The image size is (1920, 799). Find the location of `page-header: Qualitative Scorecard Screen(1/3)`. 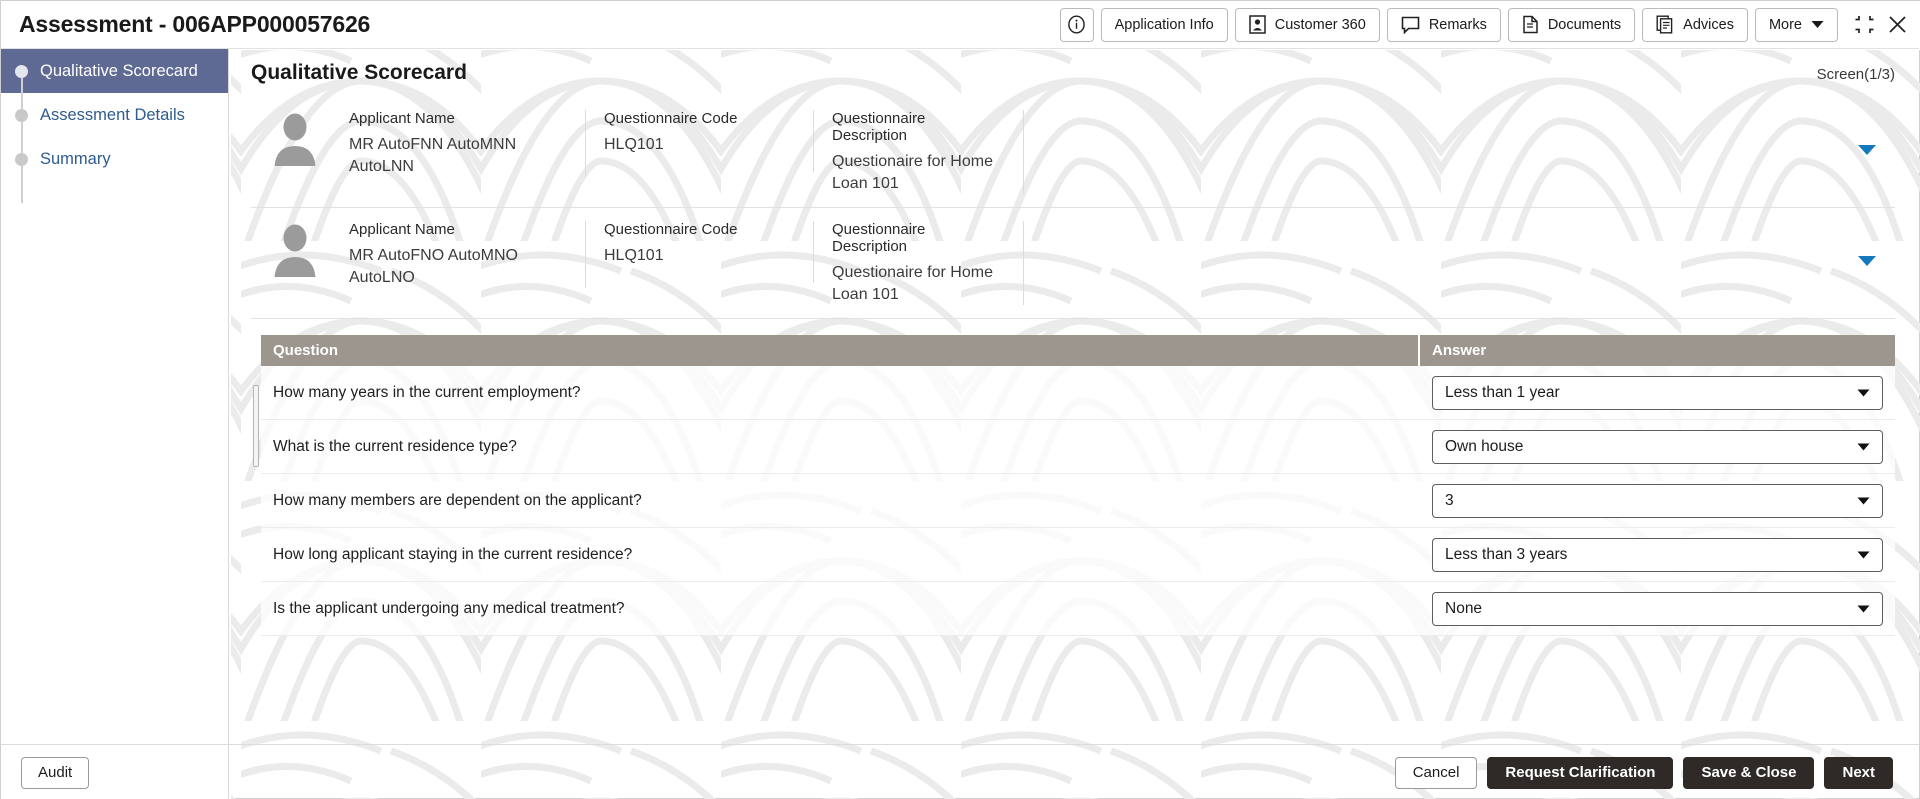

page-header: Qualitative Scorecard Screen(1/3) is located at coordinates (1073, 73).